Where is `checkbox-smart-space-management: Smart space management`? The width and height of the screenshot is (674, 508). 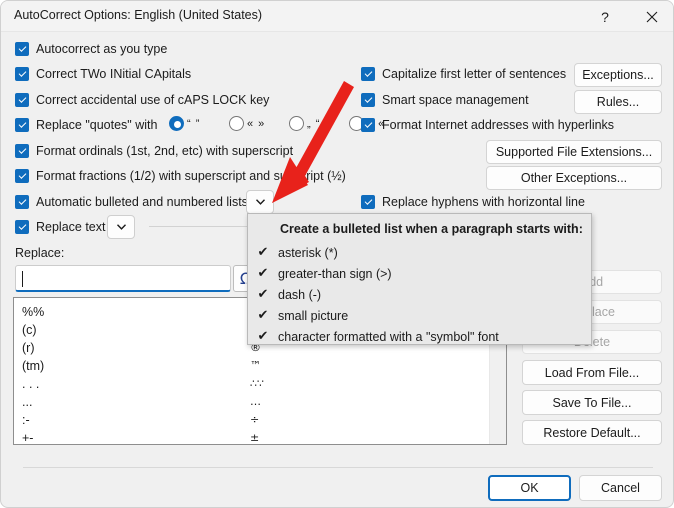 checkbox-smart-space-management: Smart space management is located at coordinates (445, 100).